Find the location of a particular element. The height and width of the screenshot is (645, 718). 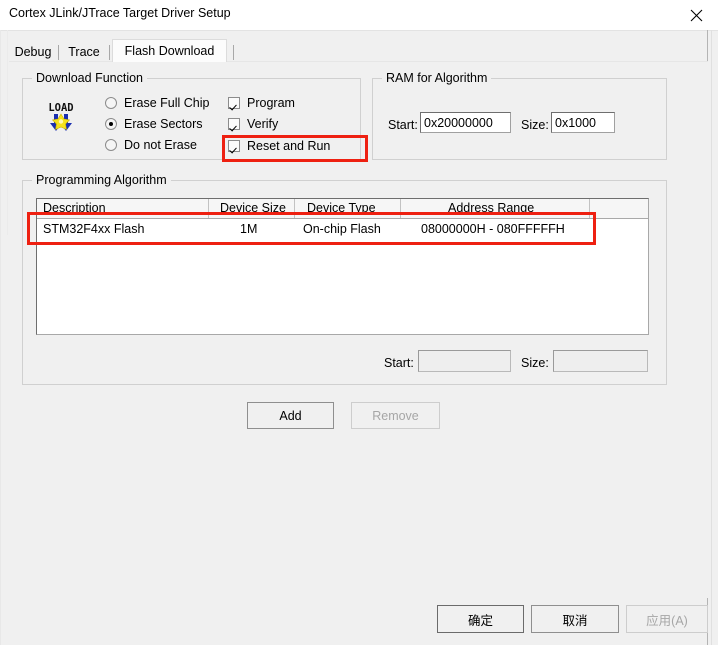

remove-button: Remove is located at coordinates (395, 415).